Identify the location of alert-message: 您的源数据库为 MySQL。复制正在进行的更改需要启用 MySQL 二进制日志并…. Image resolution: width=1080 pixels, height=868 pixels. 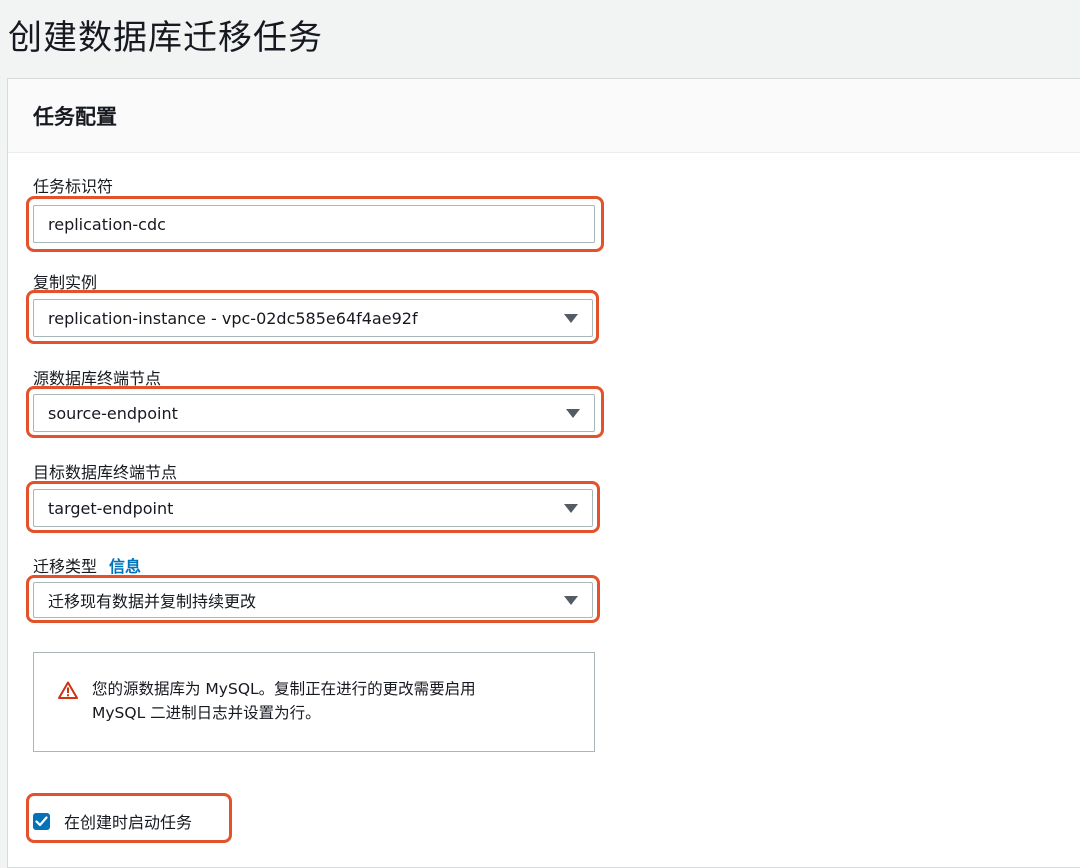
(327, 701).